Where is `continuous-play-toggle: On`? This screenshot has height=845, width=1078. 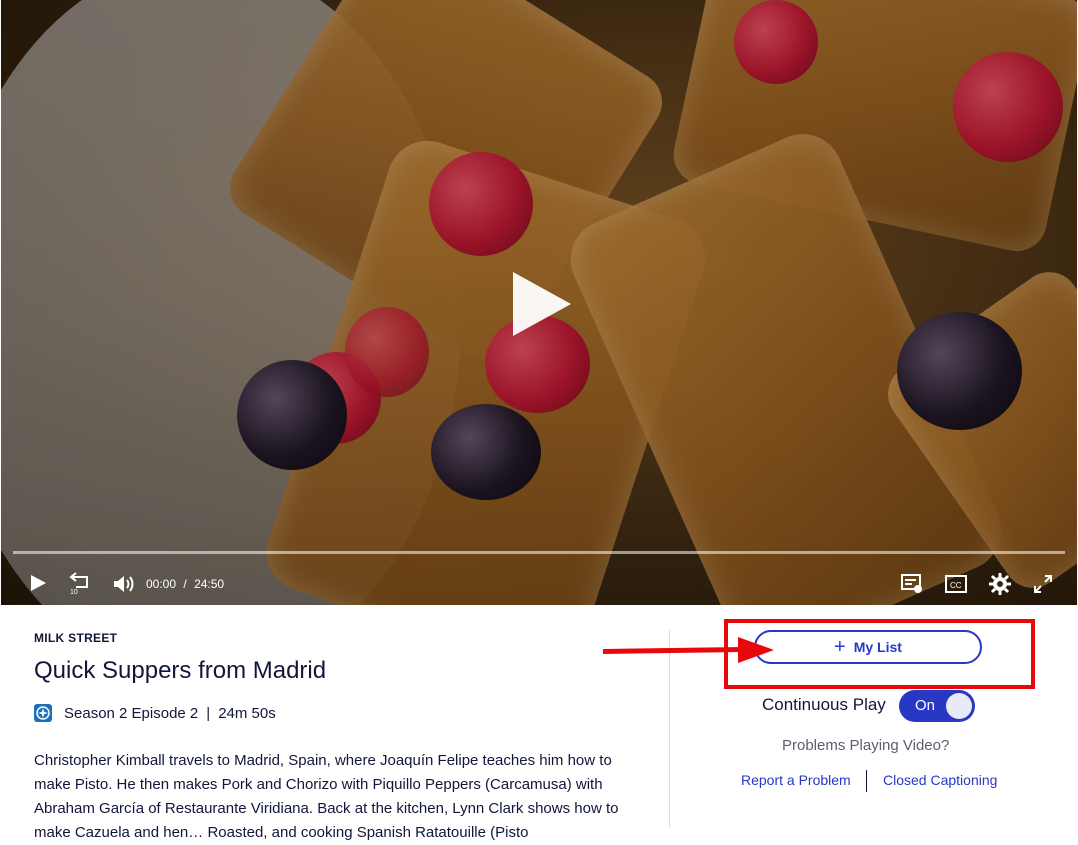
continuous-play-toggle: On is located at coordinates (937, 706).